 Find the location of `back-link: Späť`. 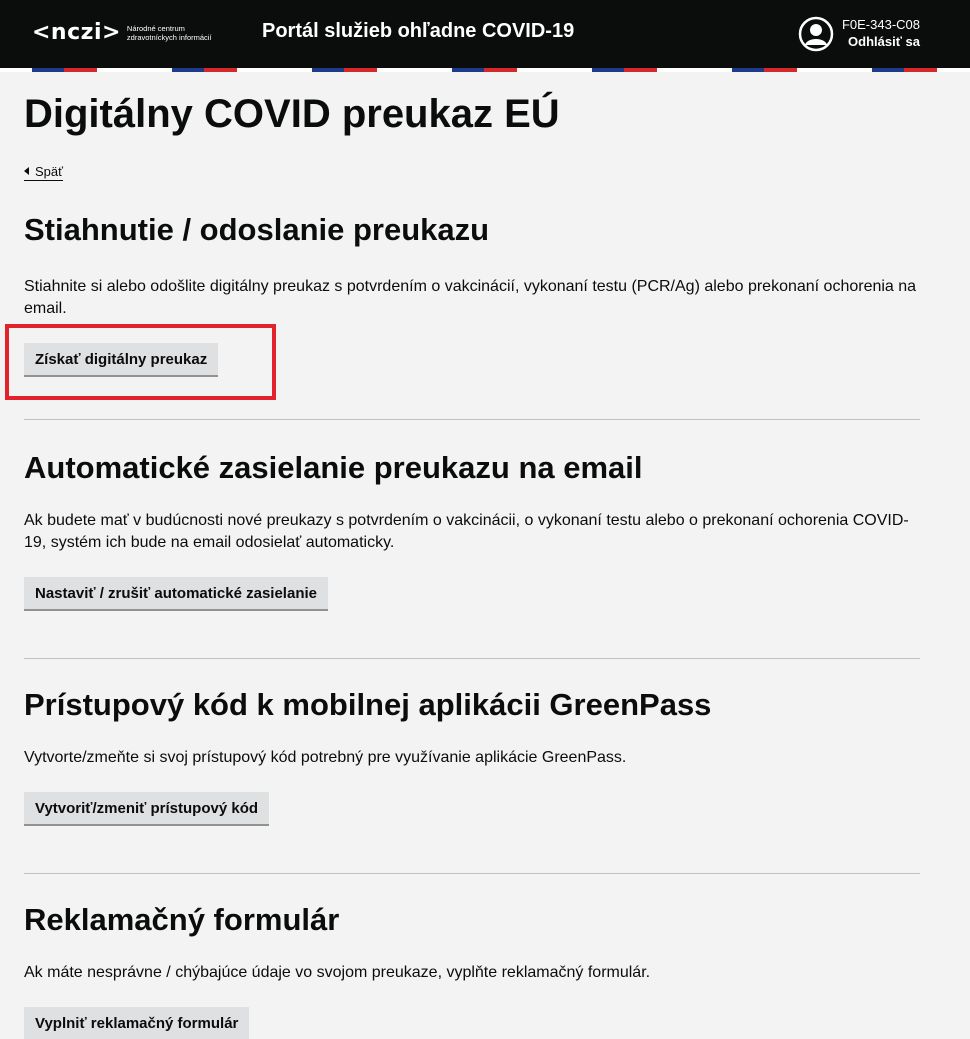

back-link: Späť is located at coordinates (44, 172).